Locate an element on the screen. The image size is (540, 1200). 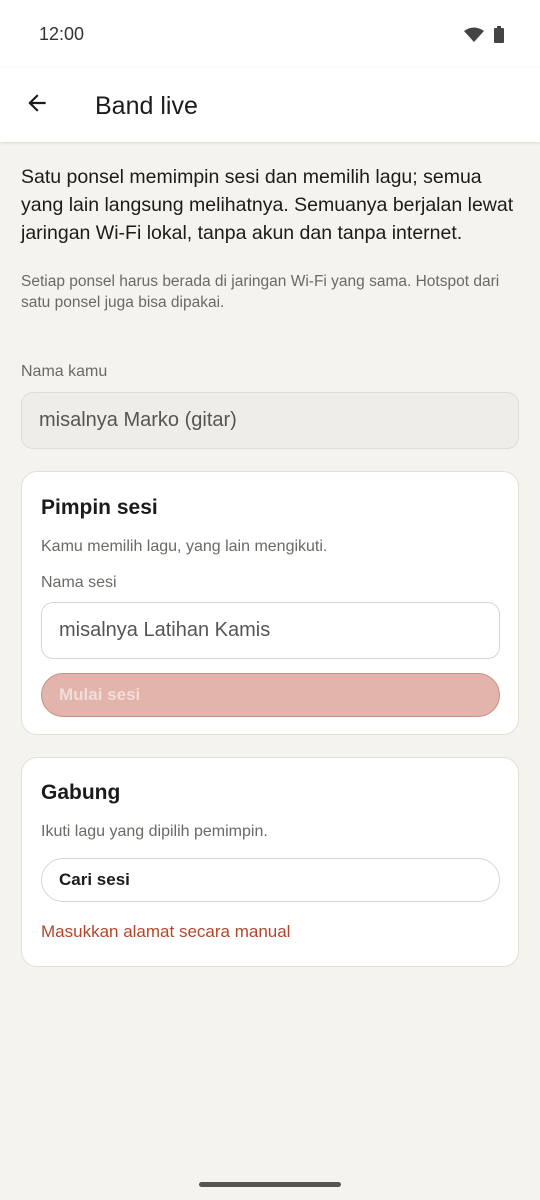
name-label: Nama kamu is located at coordinates (64, 371).